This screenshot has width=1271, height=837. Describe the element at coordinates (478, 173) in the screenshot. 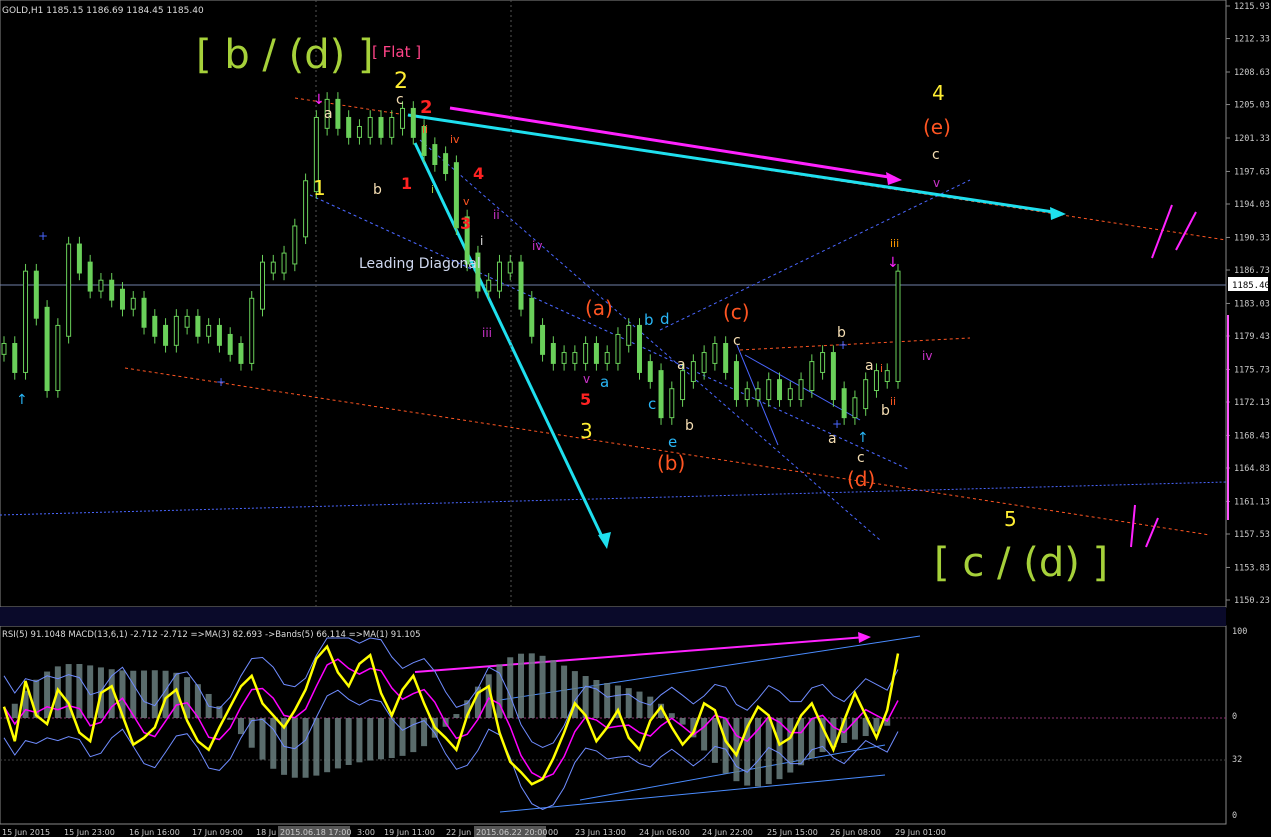

I see `wave-4-red: 4` at that location.